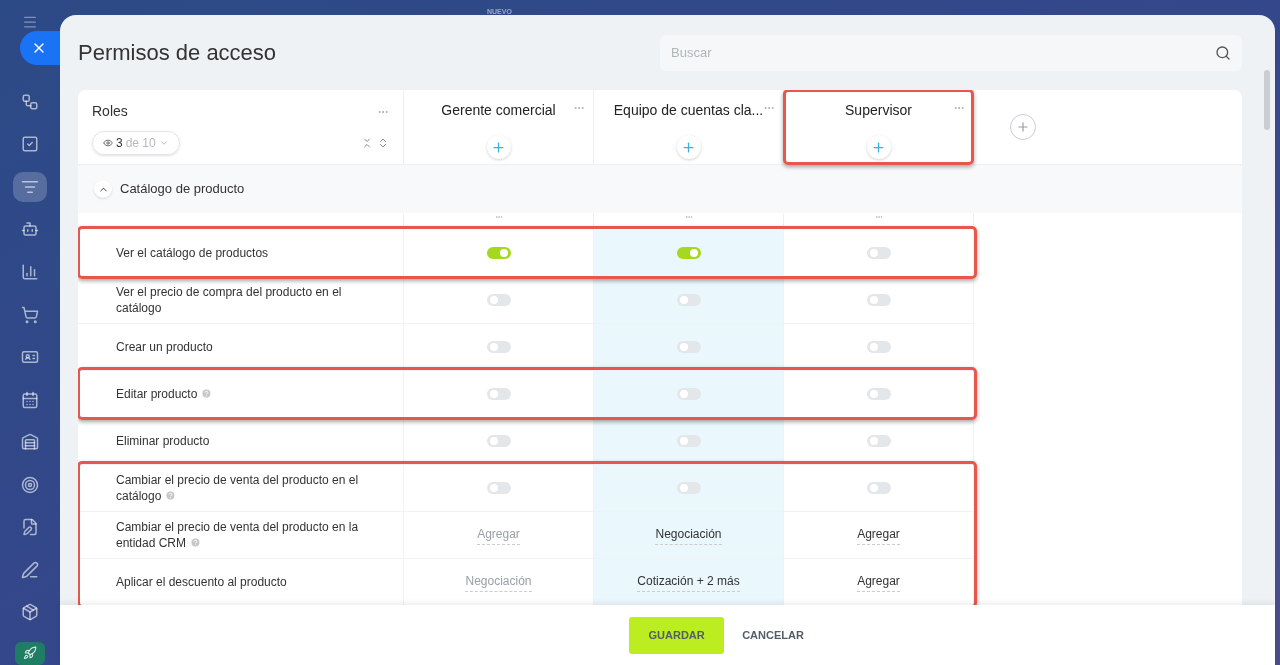  Describe the element at coordinates (688, 535) in the screenshot. I see `access-link: Negociación` at that location.